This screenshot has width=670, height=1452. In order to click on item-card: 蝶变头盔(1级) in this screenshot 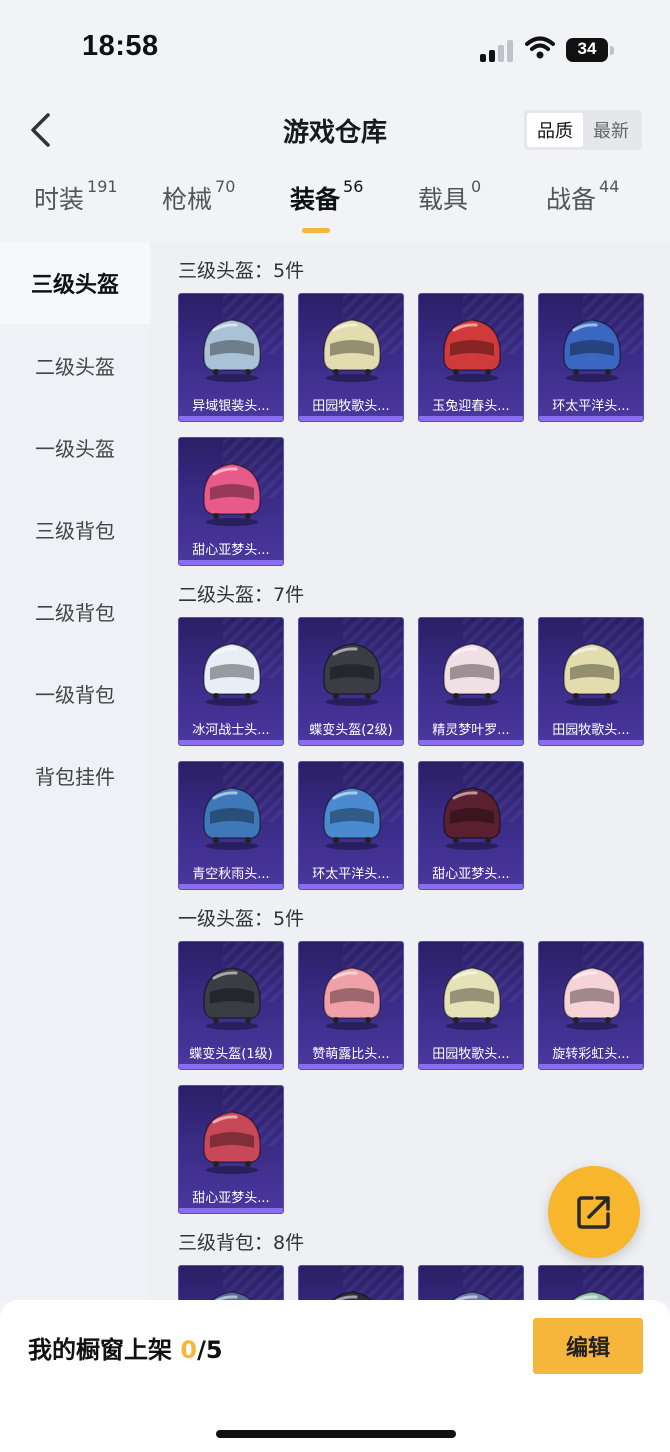, I will do `click(231, 1005)`.